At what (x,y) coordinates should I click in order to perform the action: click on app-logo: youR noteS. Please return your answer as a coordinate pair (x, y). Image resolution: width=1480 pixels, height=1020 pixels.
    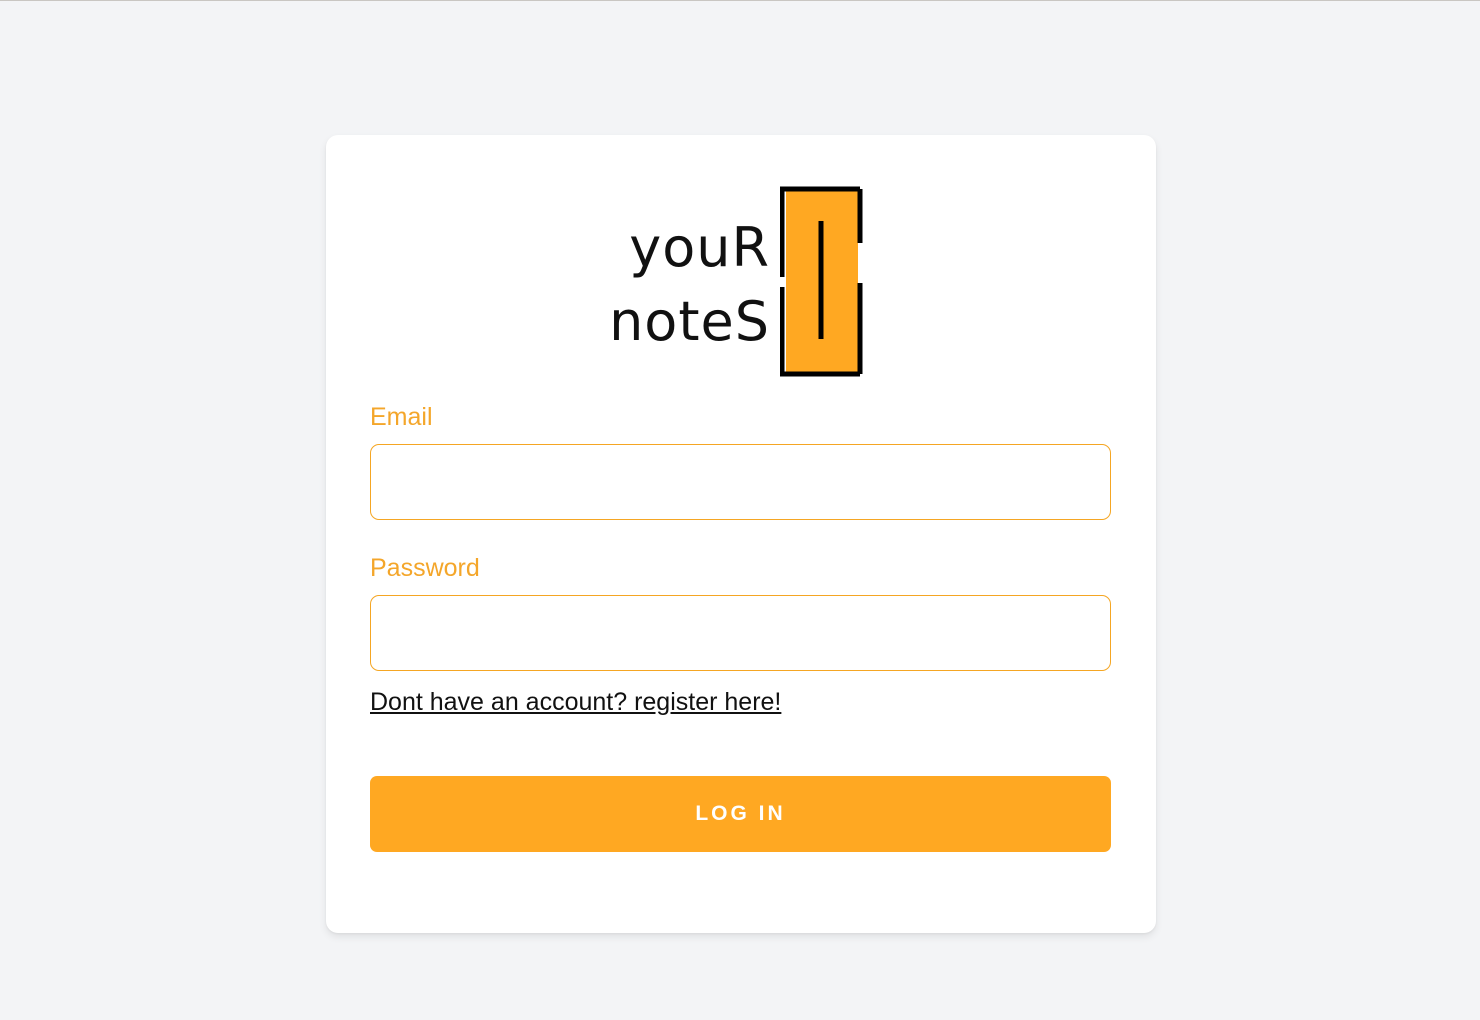
    Looking at the image, I should click on (736, 282).